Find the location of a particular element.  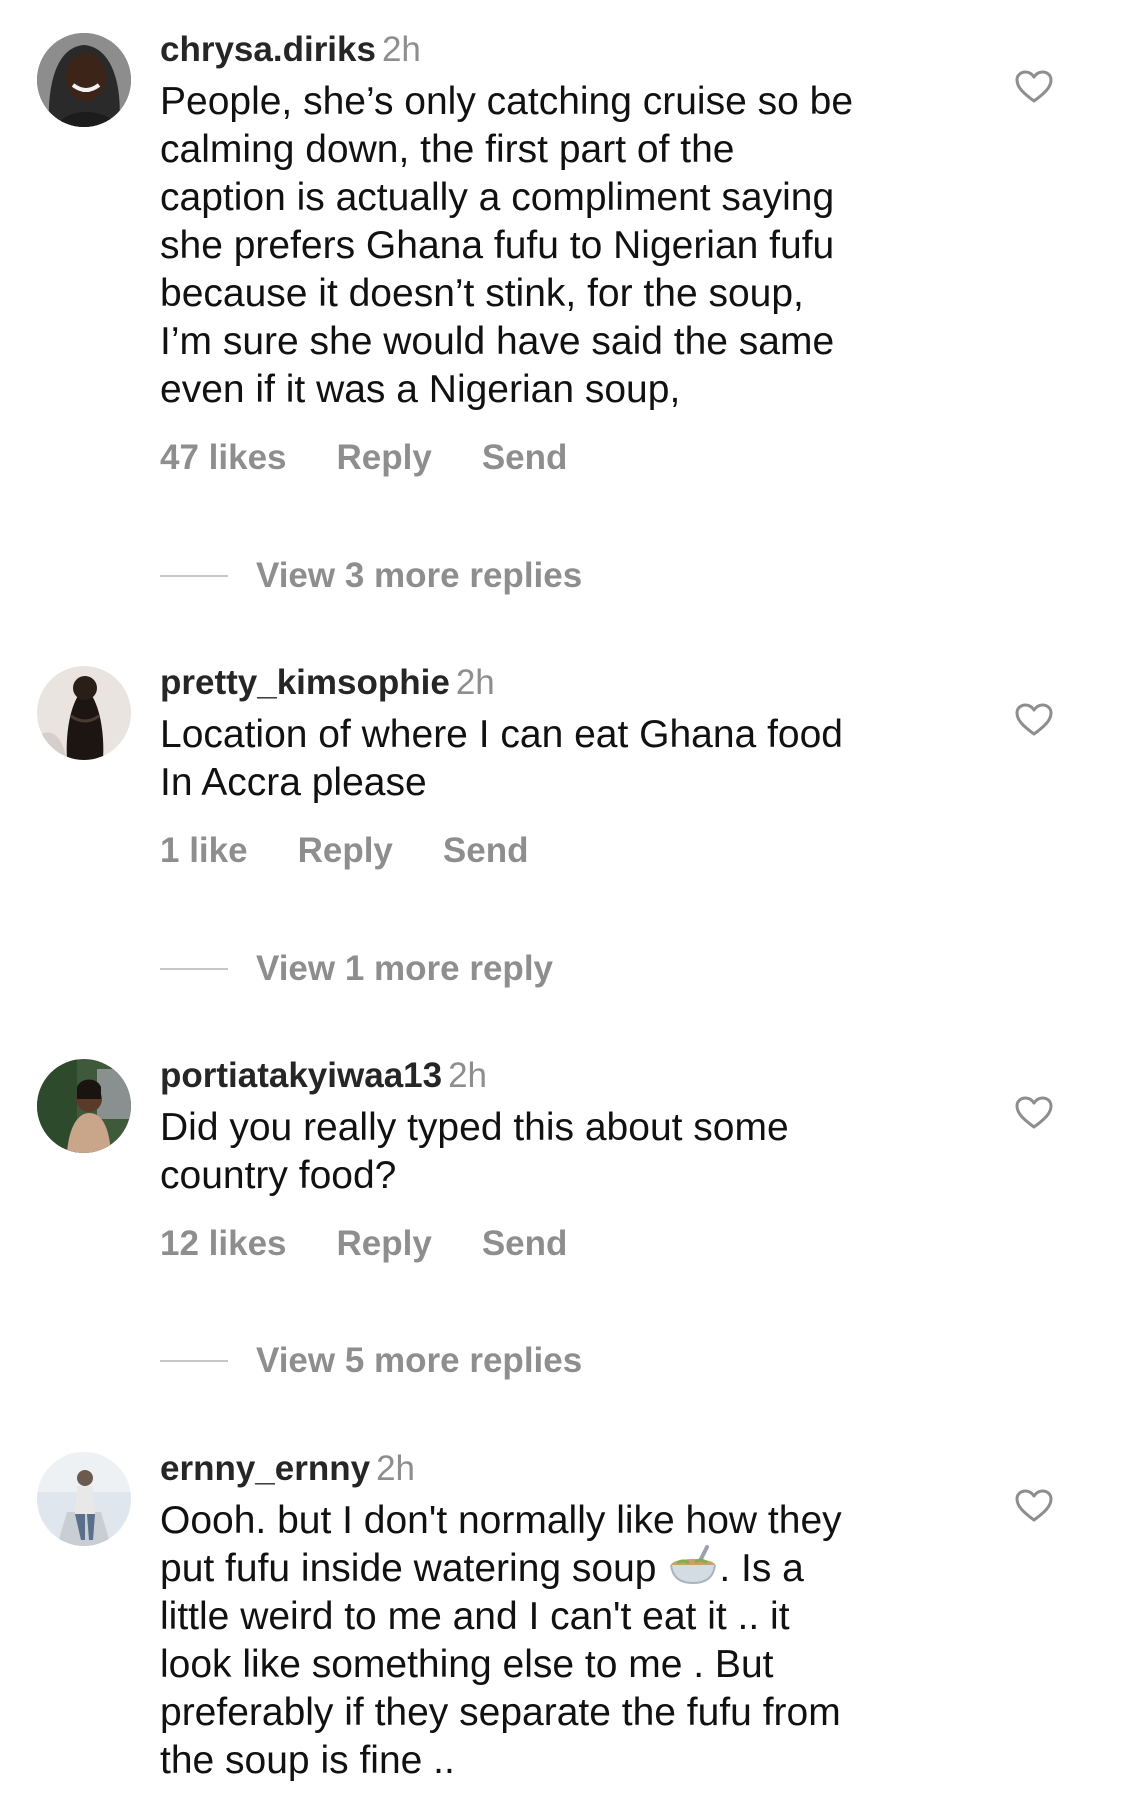

comment-text-line: country food? is located at coordinates (278, 1175).